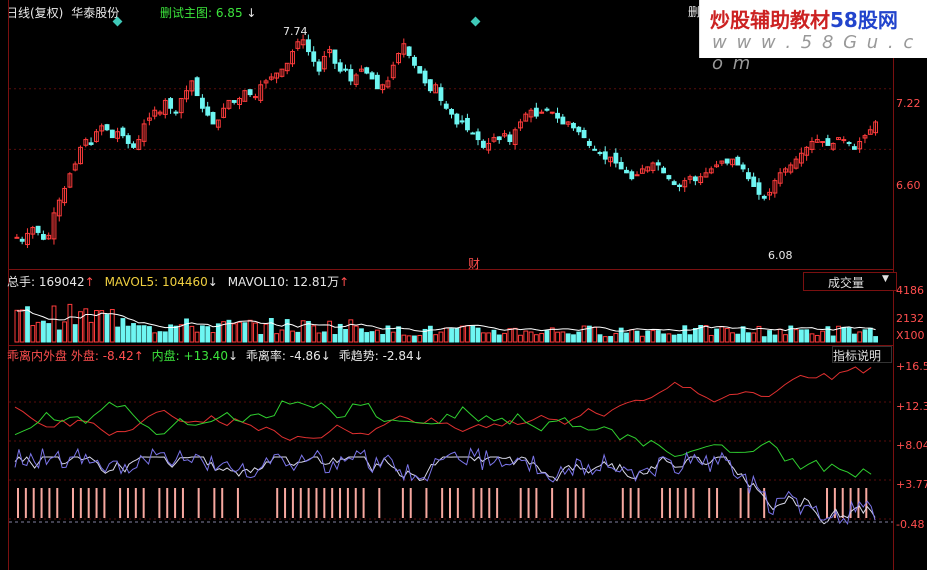  Describe the element at coordinates (418, 356) in the screenshot. I see `trend-arrow: ↓` at that location.